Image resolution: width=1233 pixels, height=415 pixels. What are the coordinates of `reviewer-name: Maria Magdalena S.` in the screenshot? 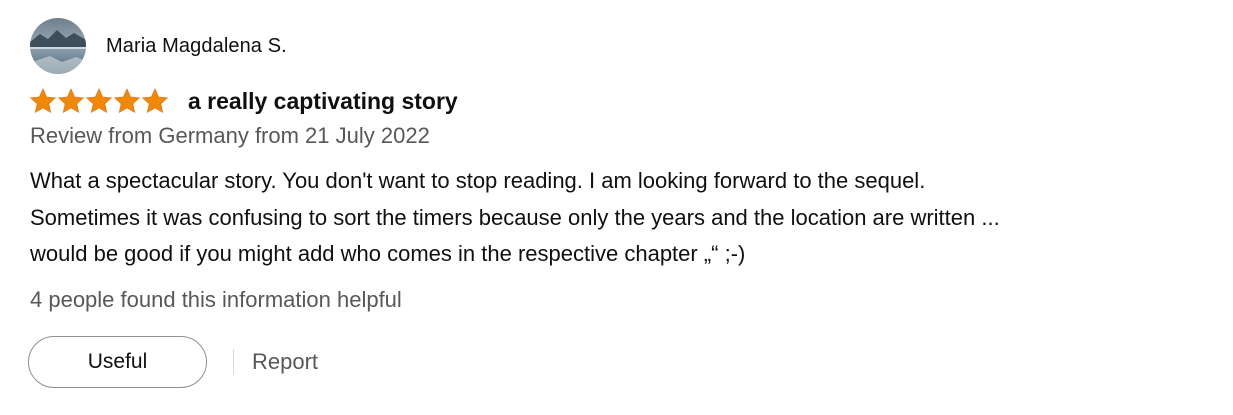 It's located at (196, 46).